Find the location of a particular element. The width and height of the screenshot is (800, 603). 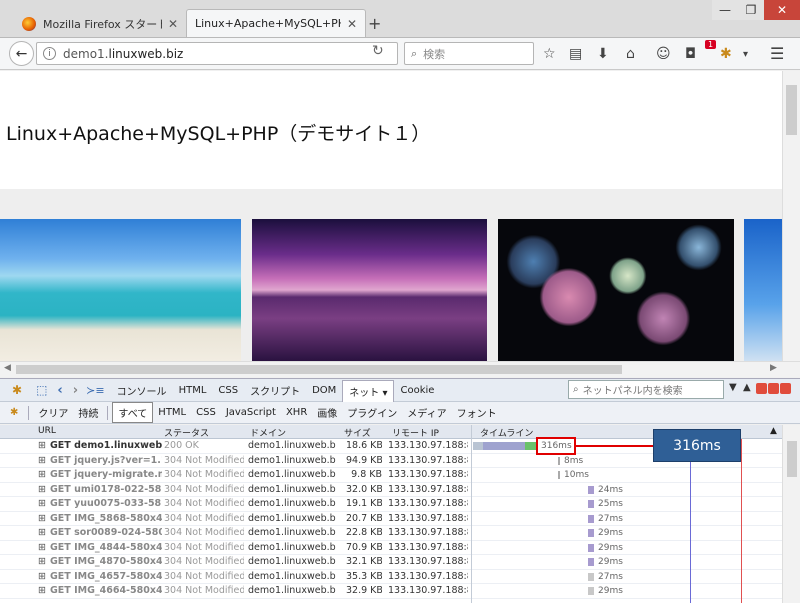

detach-firebug-icon is located at coordinates (773, 388).